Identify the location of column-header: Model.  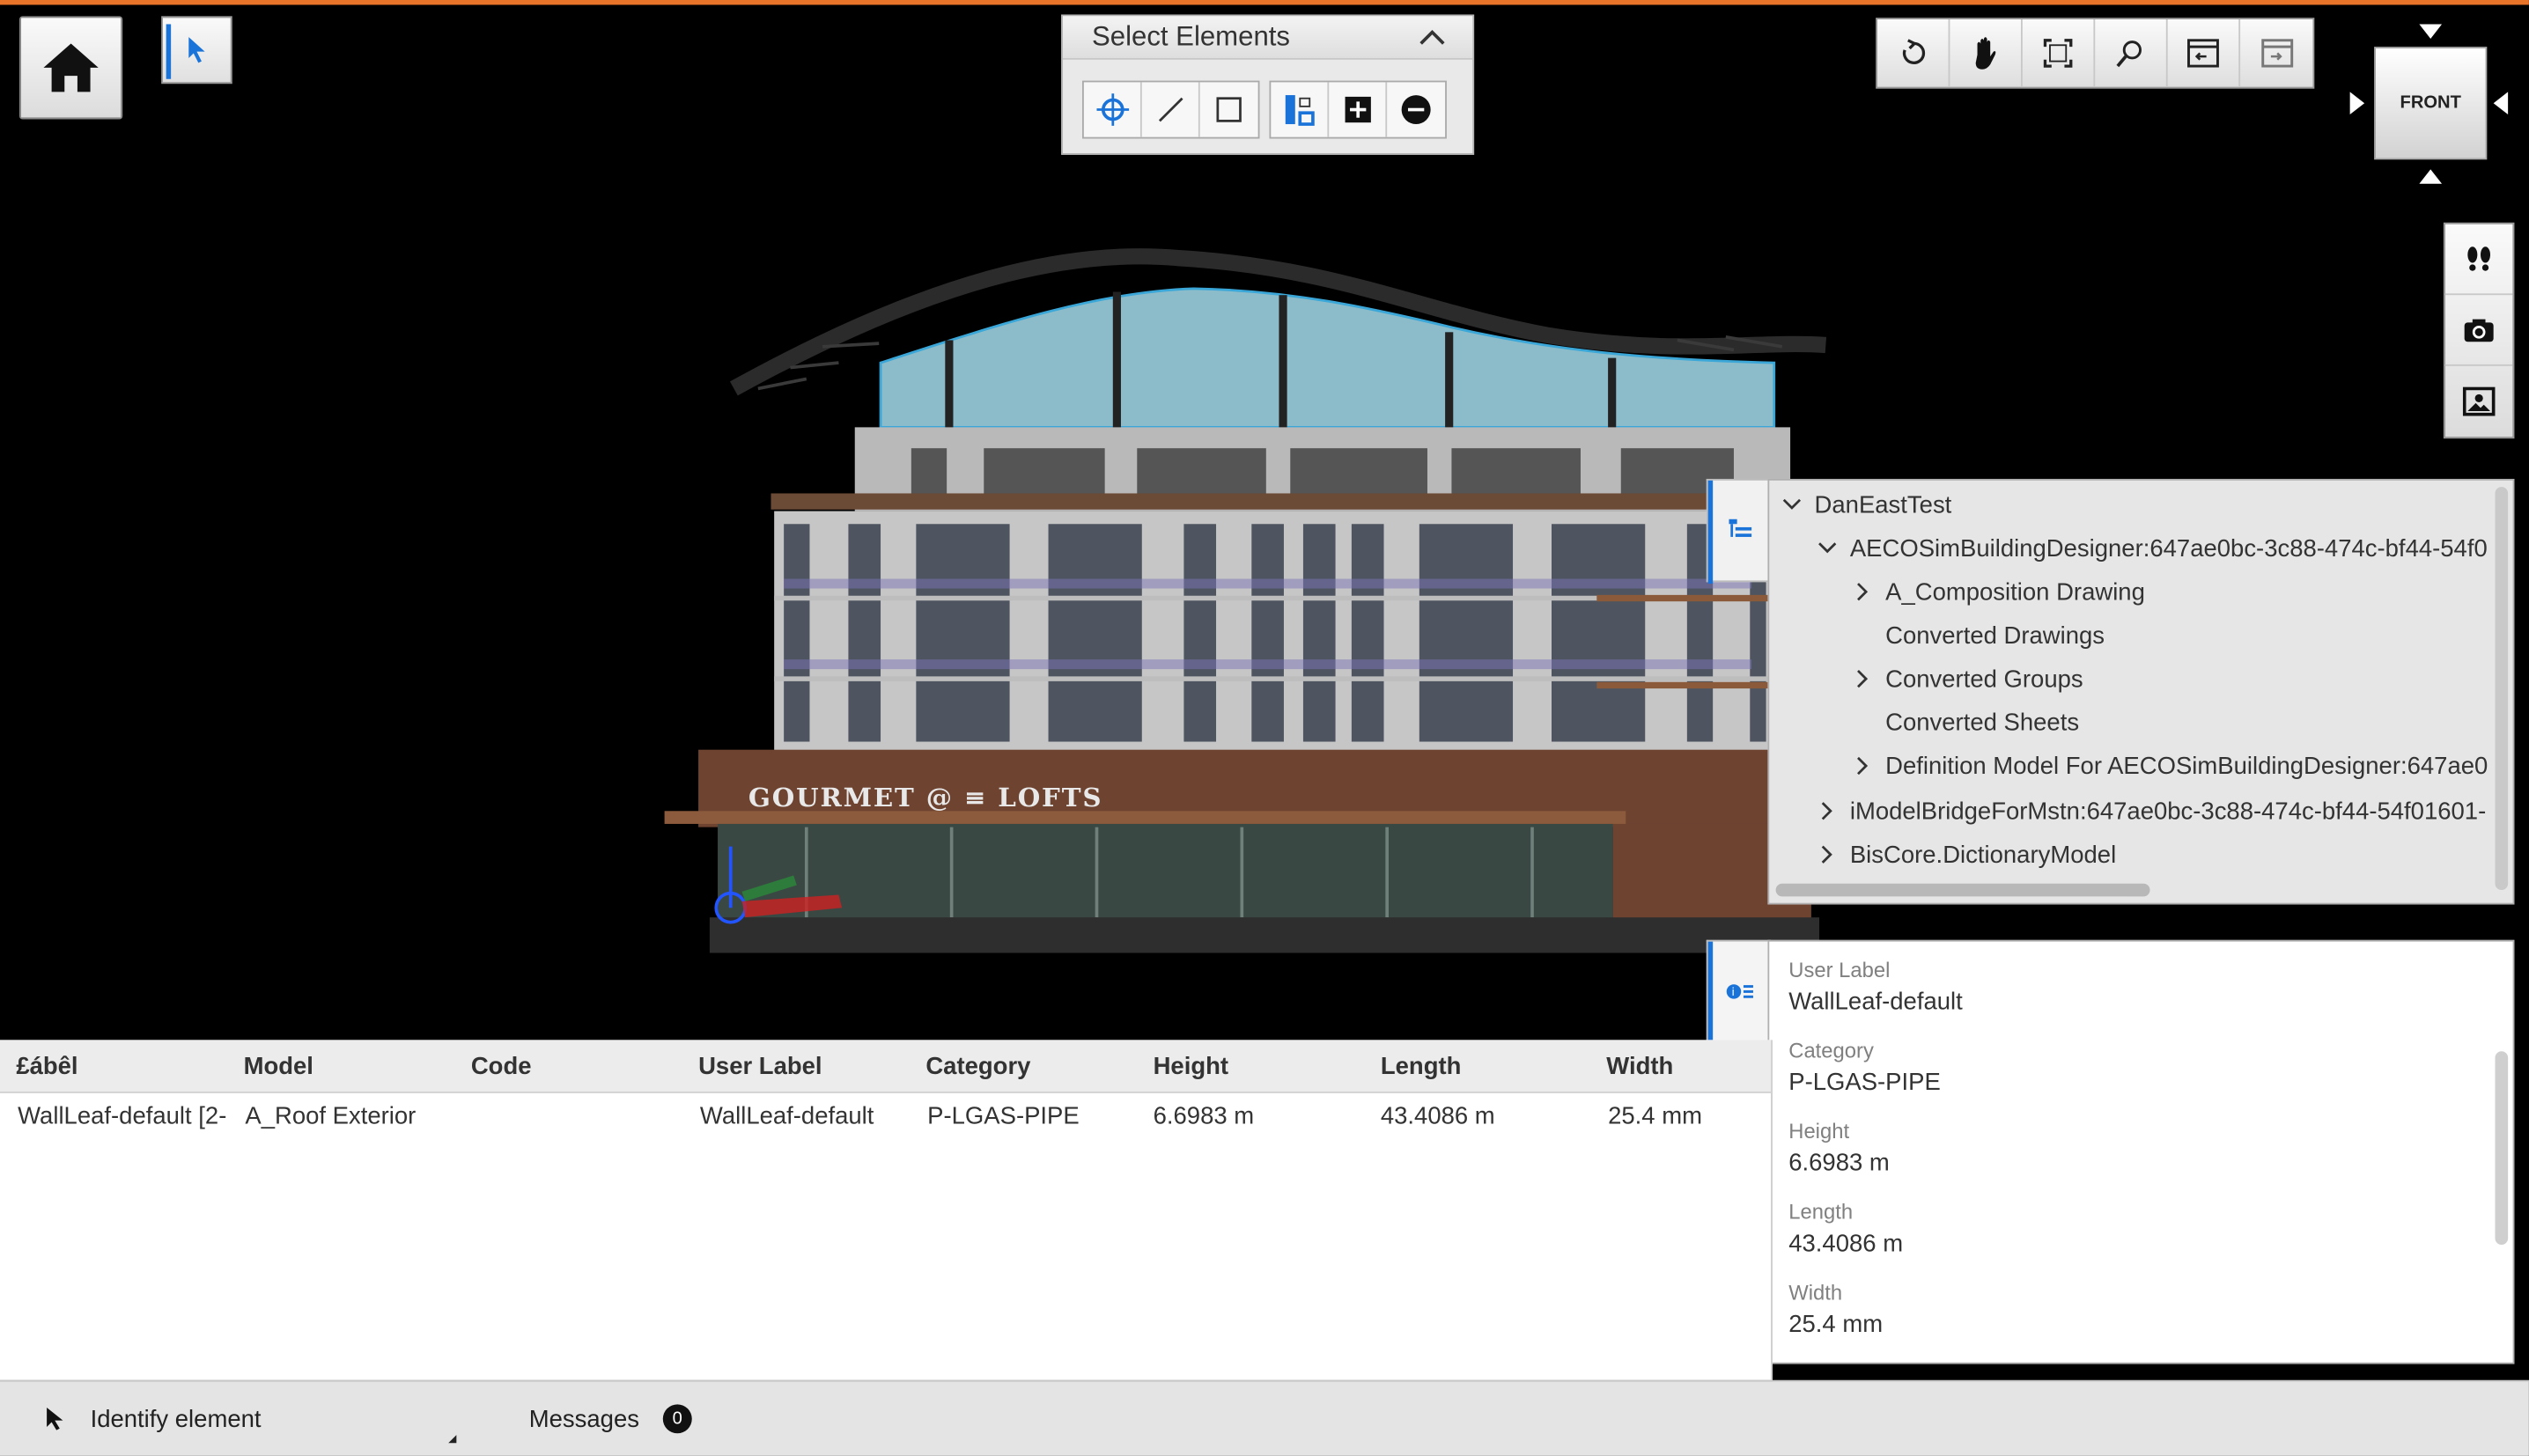
(279, 1066).